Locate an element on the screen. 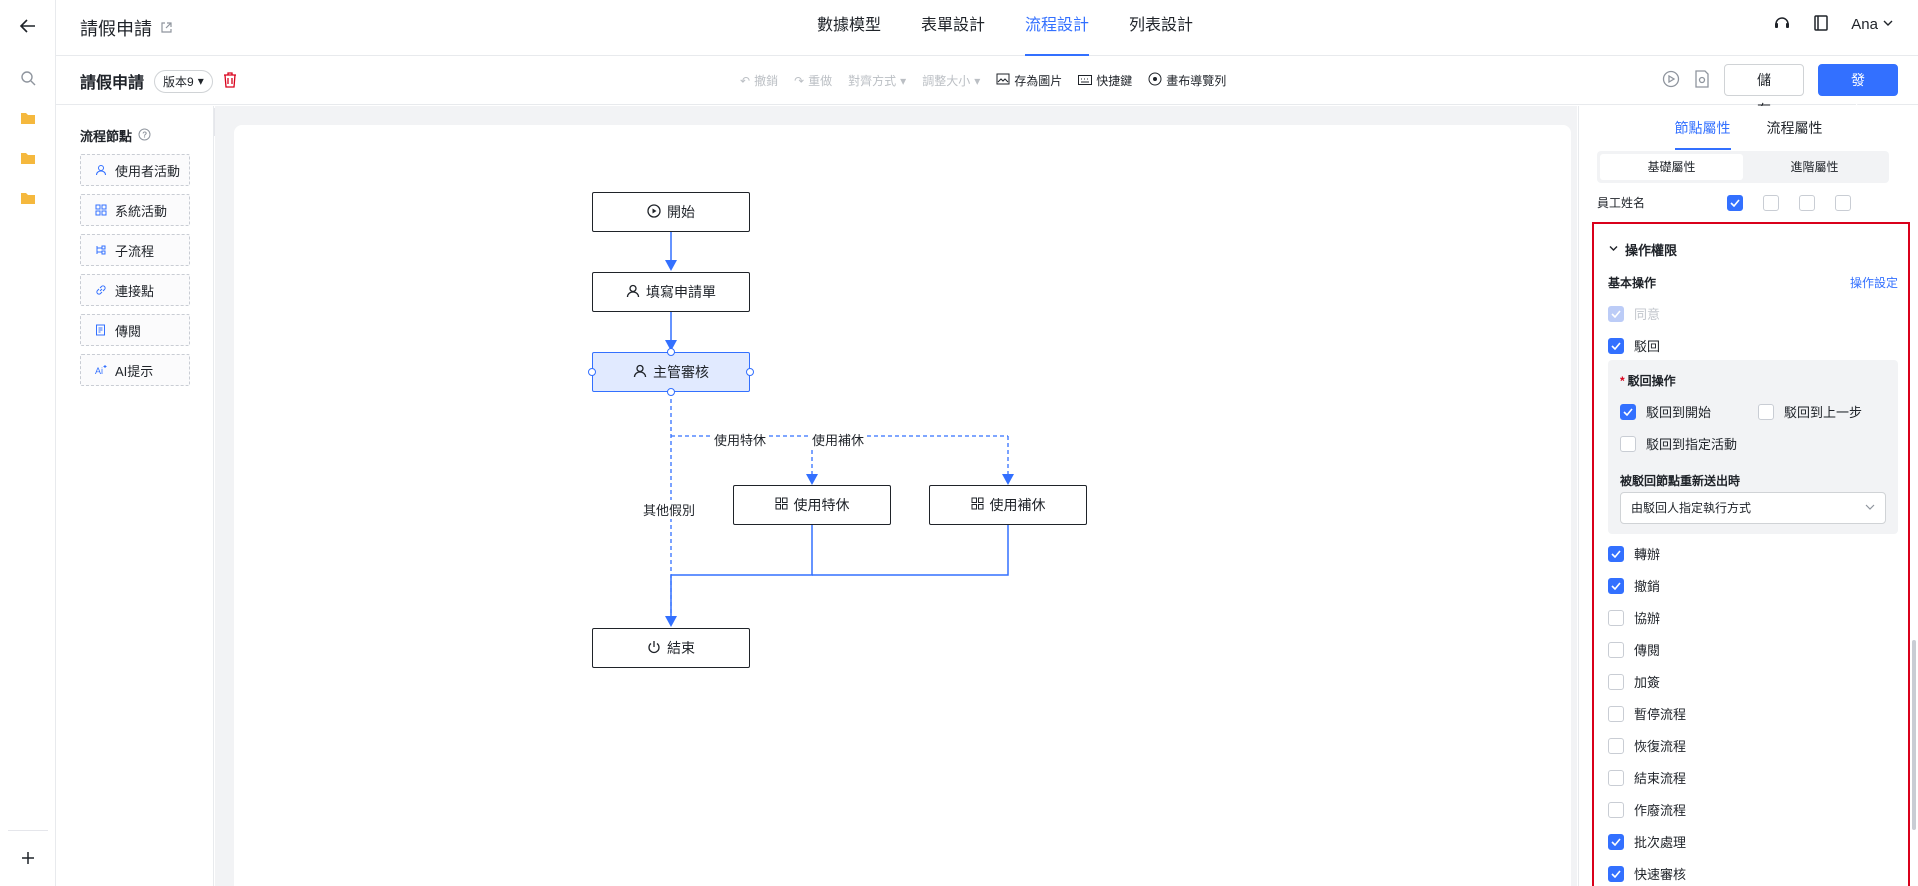 The height and width of the screenshot is (886, 1918). node-fill-application: 填寫申請單 is located at coordinates (671, 292).